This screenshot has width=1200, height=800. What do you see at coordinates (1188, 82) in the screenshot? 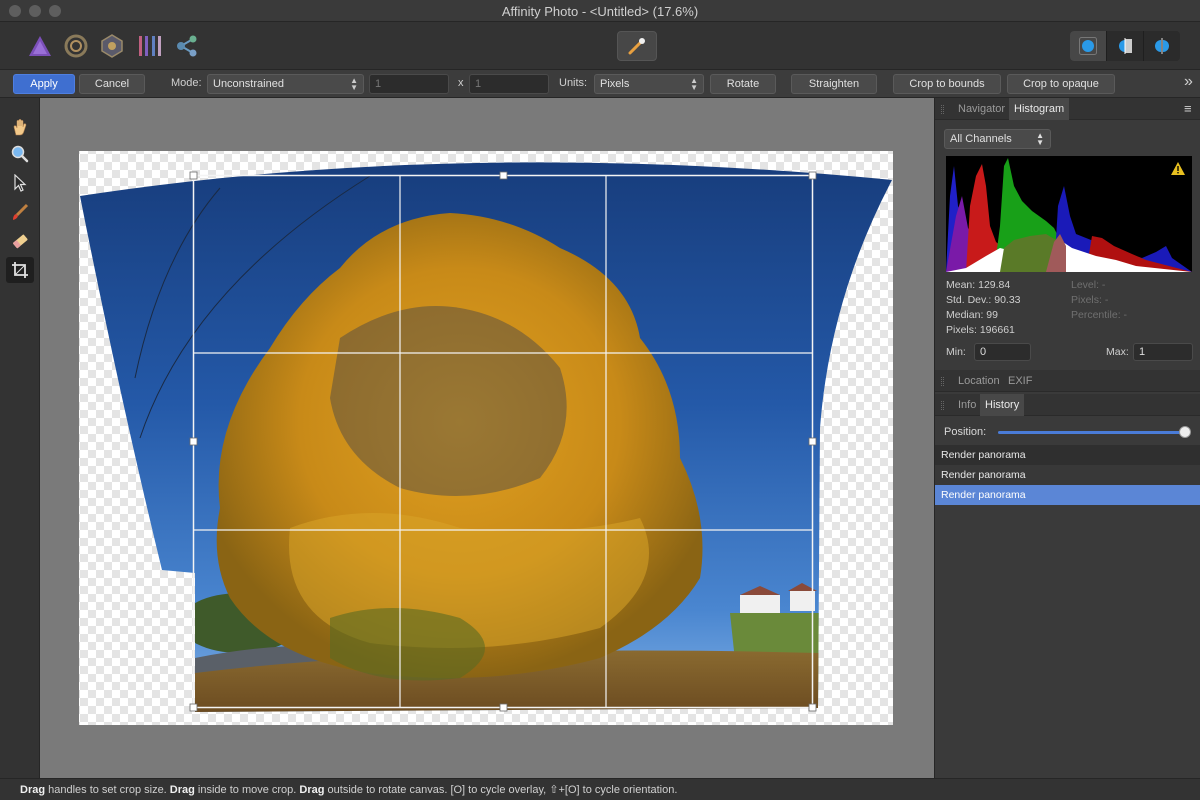
I see `more-options-icon: »` at bounding box center [1188, 82].